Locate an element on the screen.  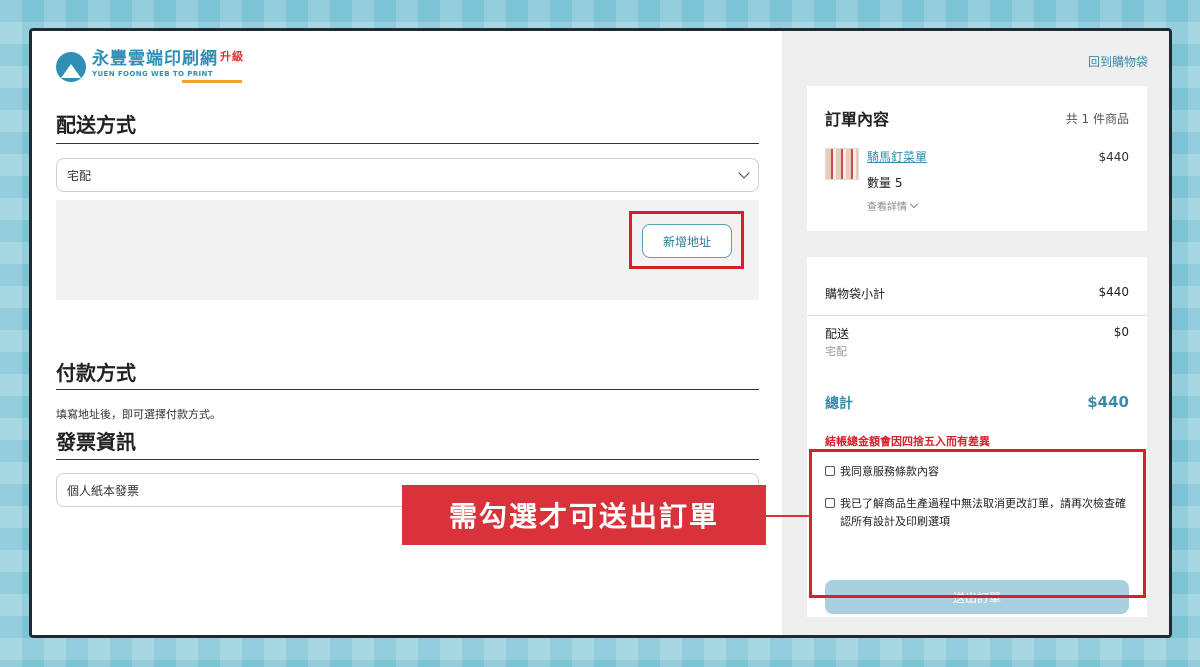
shipping-label: 配送 is located at coordinates (837, 334).